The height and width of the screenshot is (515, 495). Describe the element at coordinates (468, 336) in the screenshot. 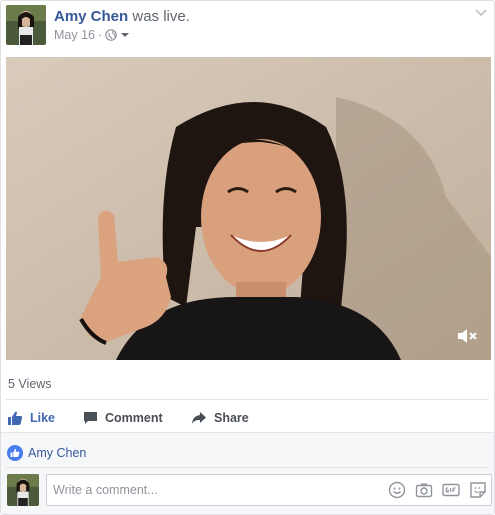

I see `speaker-muted-icon` at that location.